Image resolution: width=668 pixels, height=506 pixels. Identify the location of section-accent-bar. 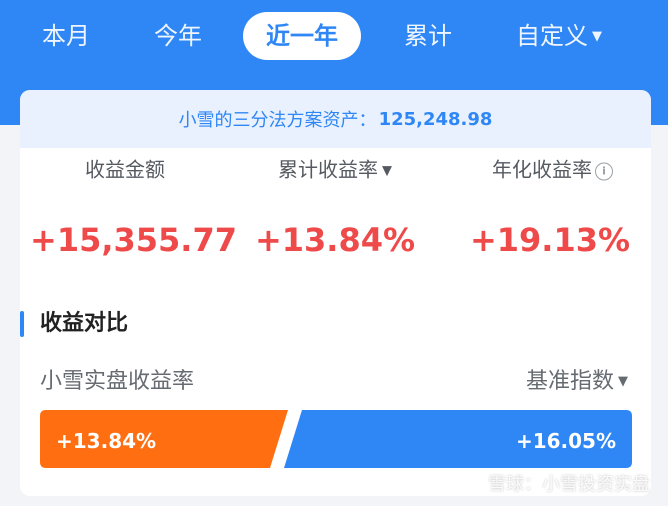
(22, 324).